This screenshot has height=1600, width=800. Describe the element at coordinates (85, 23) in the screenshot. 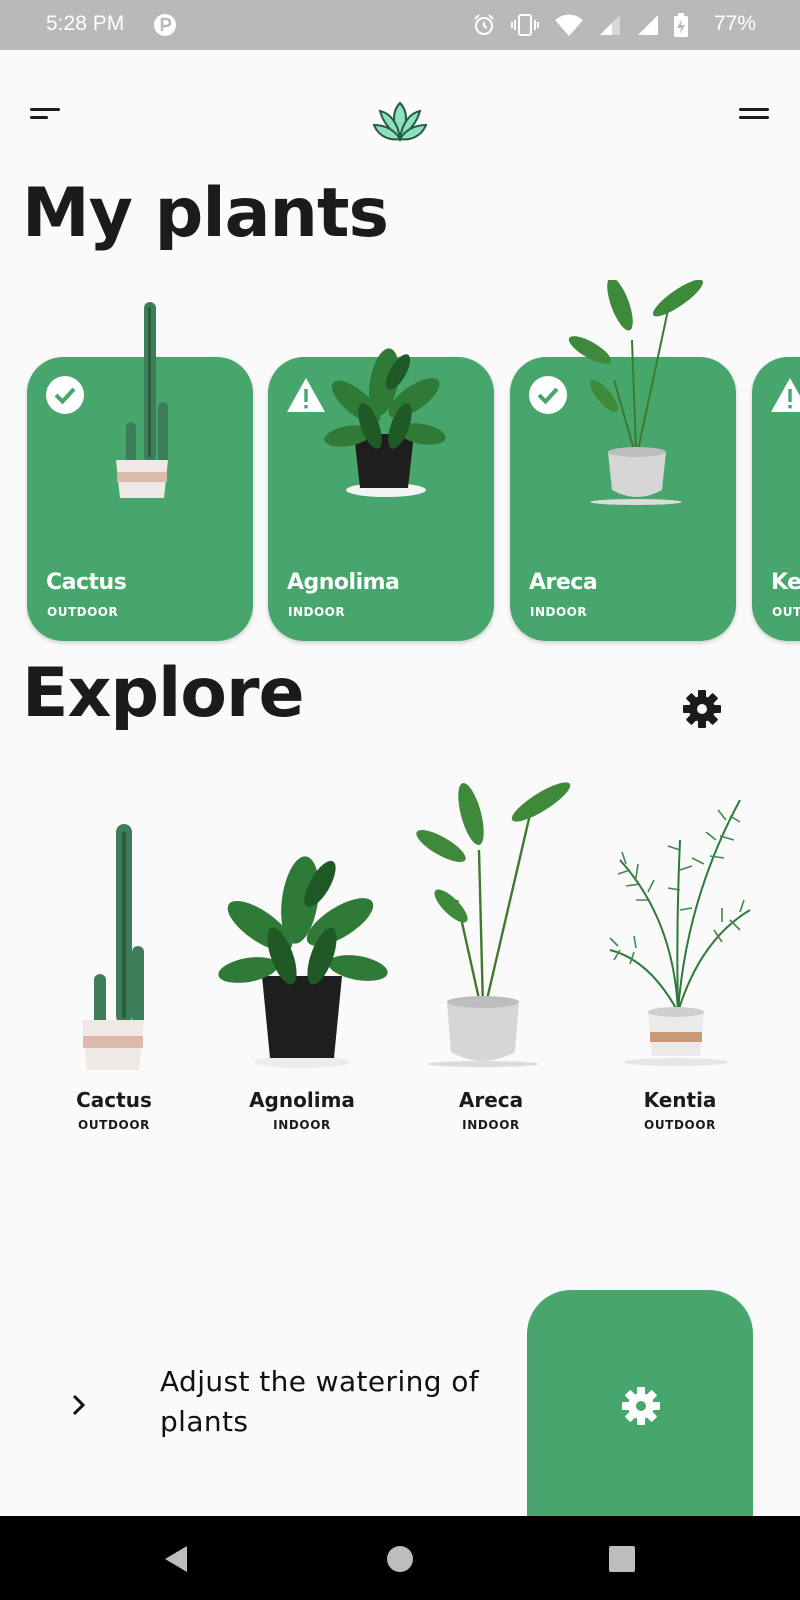

I see `status-time: 5:28 PM` at that location.